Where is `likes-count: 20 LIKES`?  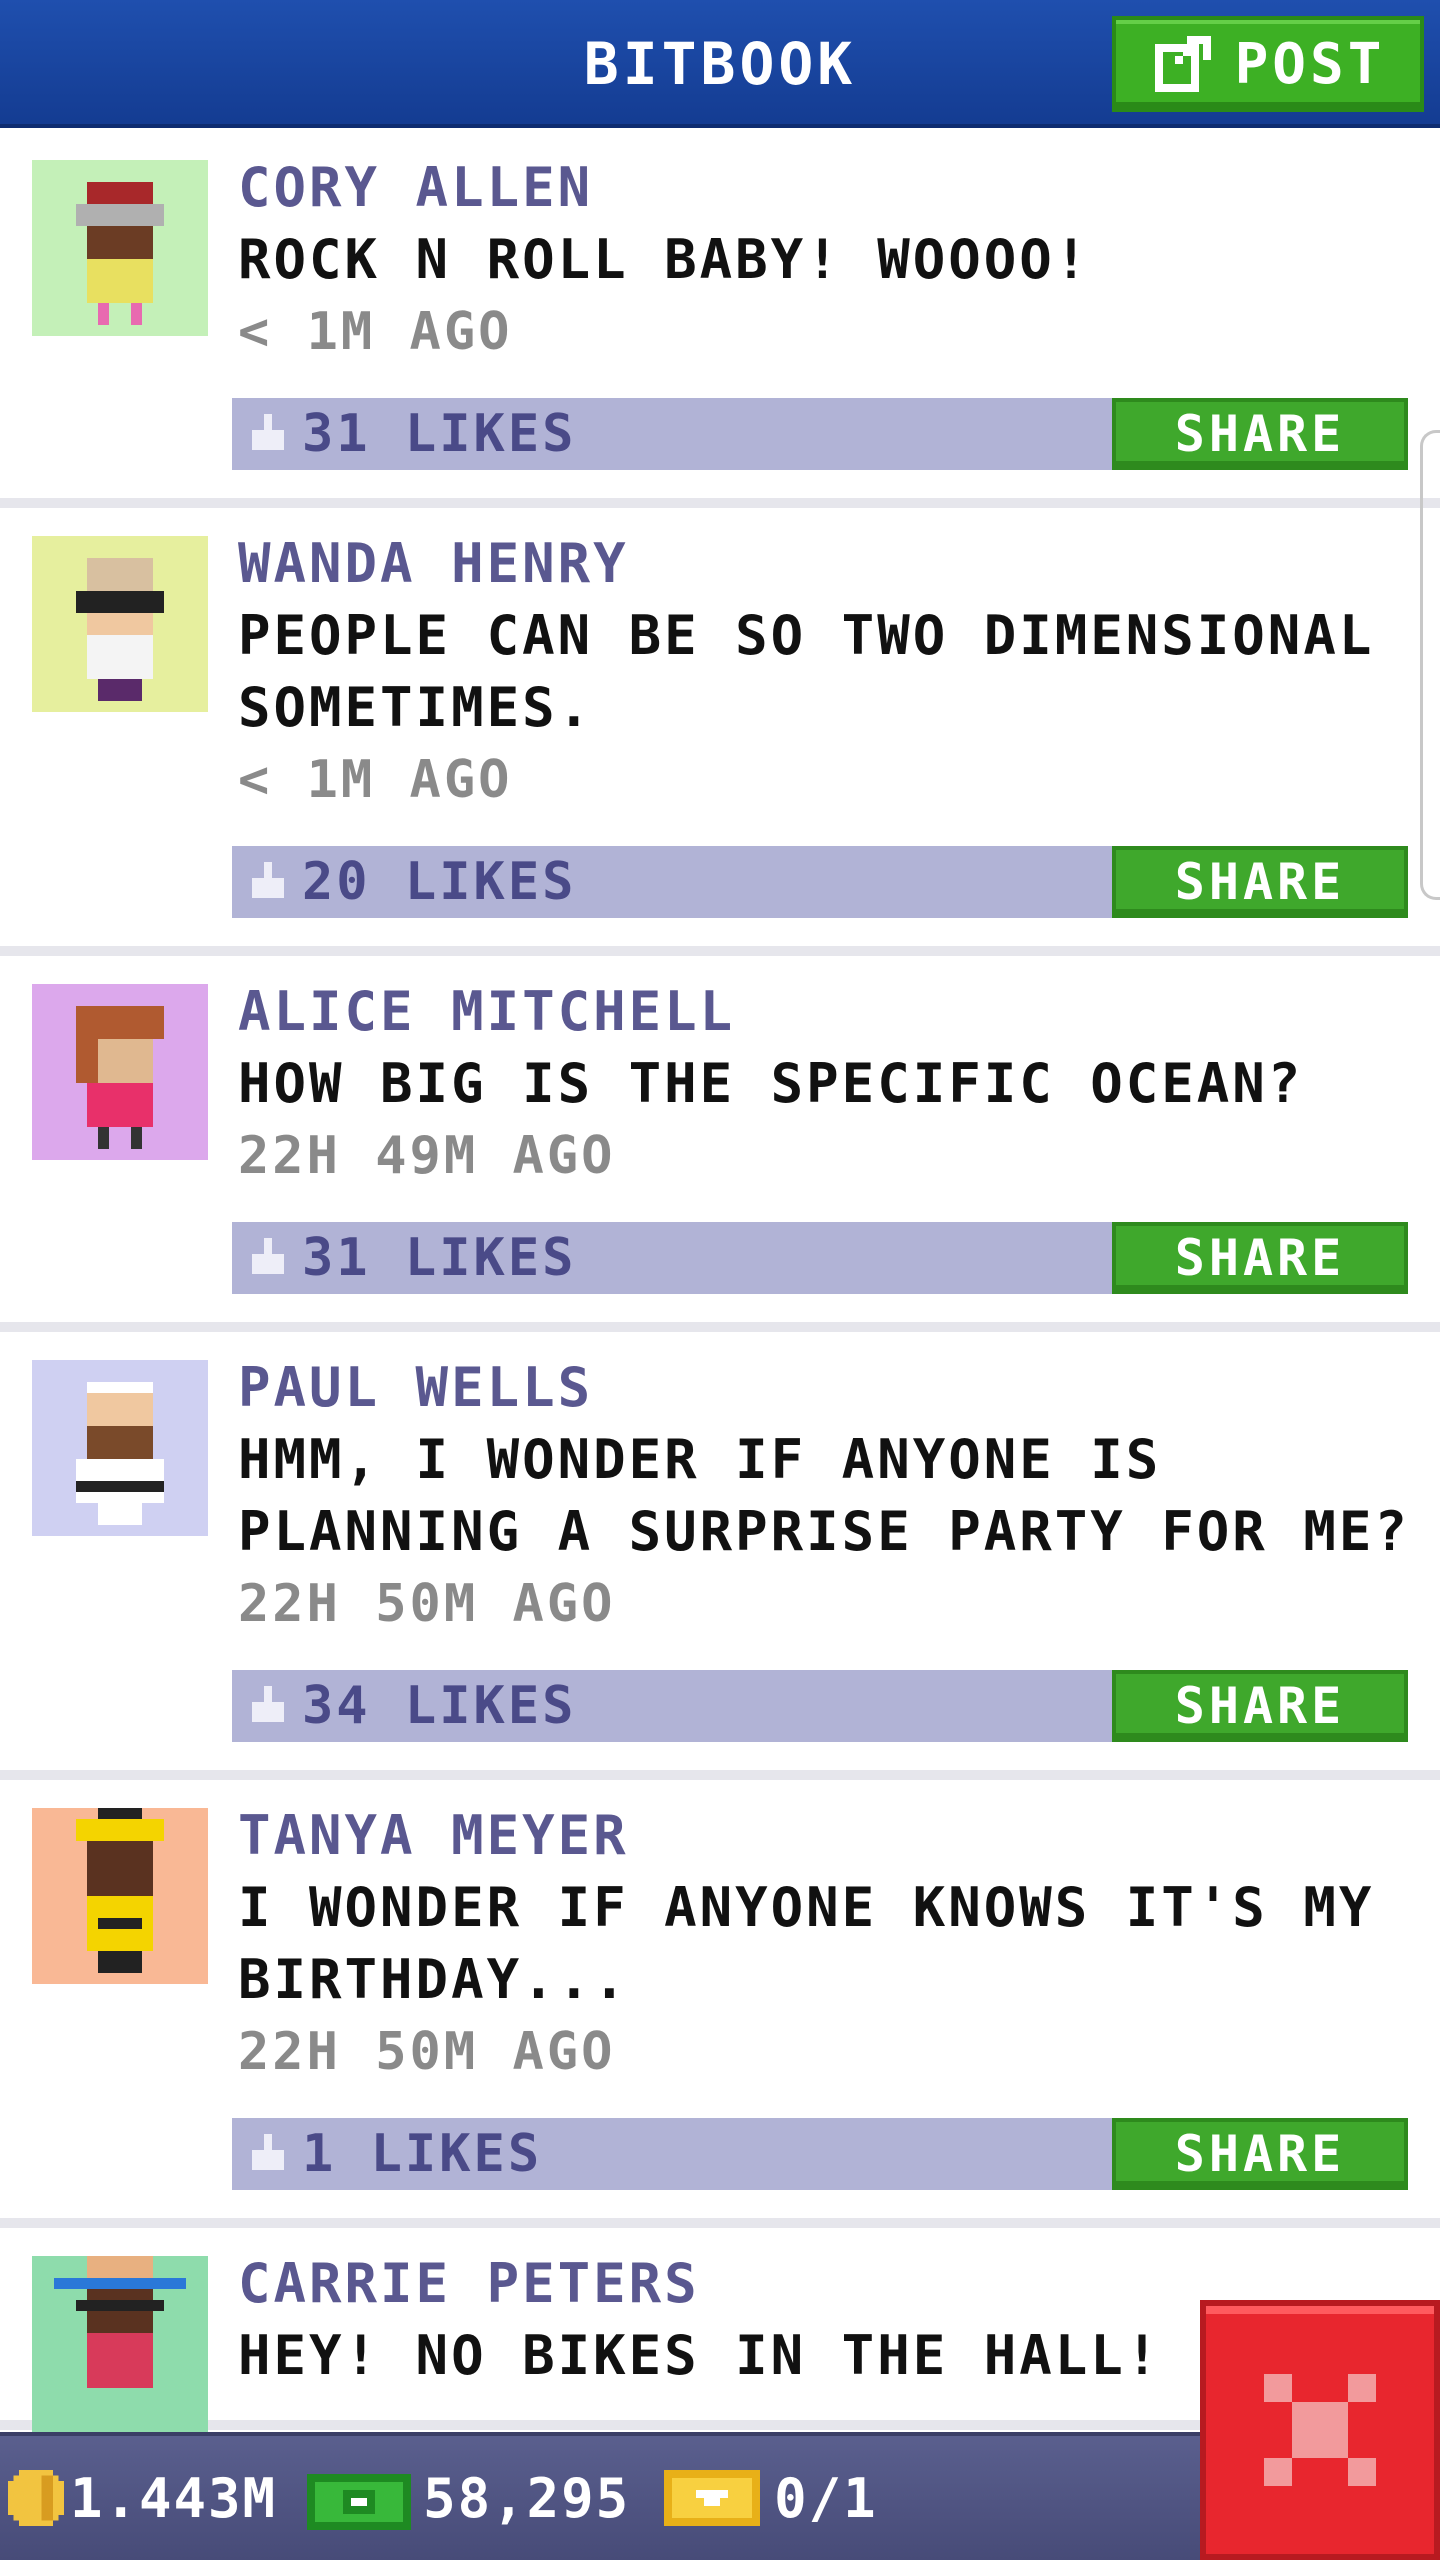
likes-count: 20 LIKES is located at coordinates (439, 882).